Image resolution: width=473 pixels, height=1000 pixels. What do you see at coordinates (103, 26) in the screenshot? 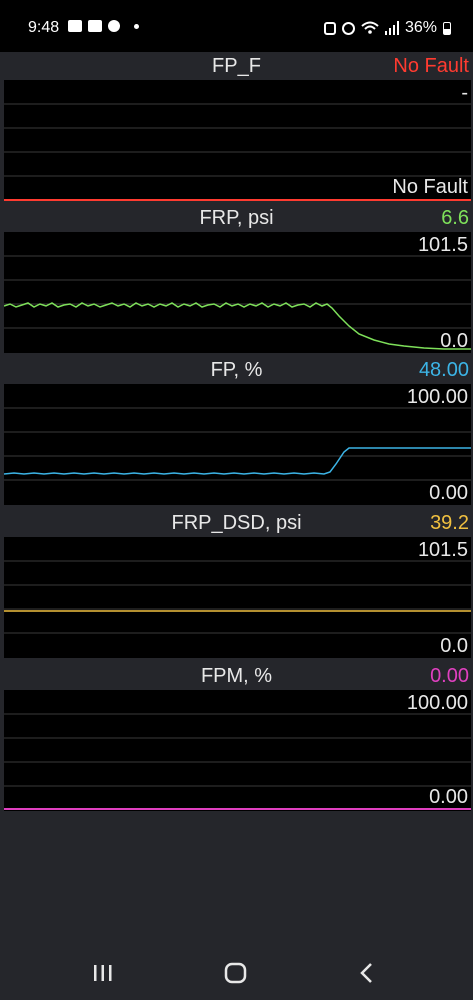
I see `notification-icons` at bounding box center [103, 26].